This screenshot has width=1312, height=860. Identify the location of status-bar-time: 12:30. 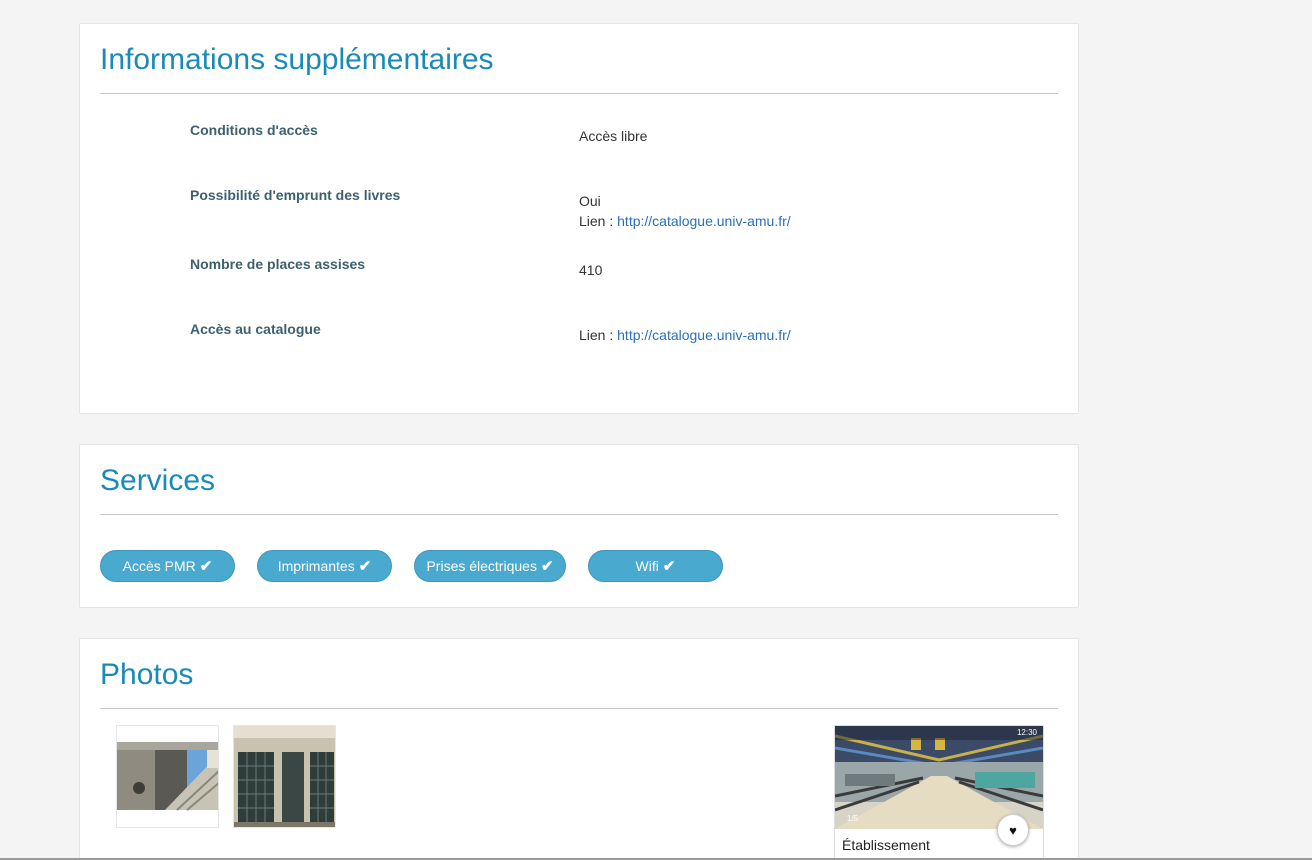
(1026, 732).